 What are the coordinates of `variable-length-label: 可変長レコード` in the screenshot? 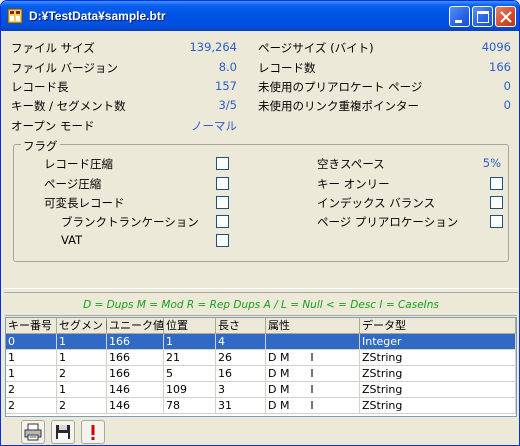 It's located at (84, 203).